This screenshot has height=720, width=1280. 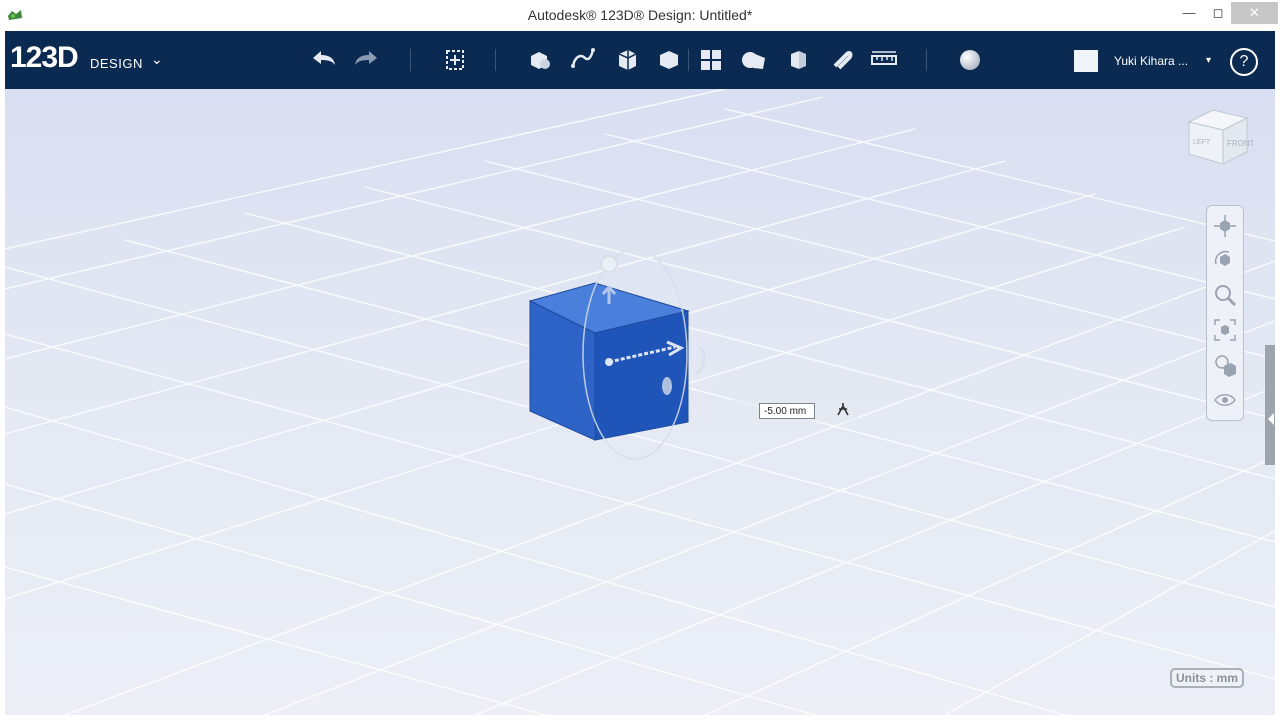 I want to click on fit-icon, so click(x=1225, y=330).